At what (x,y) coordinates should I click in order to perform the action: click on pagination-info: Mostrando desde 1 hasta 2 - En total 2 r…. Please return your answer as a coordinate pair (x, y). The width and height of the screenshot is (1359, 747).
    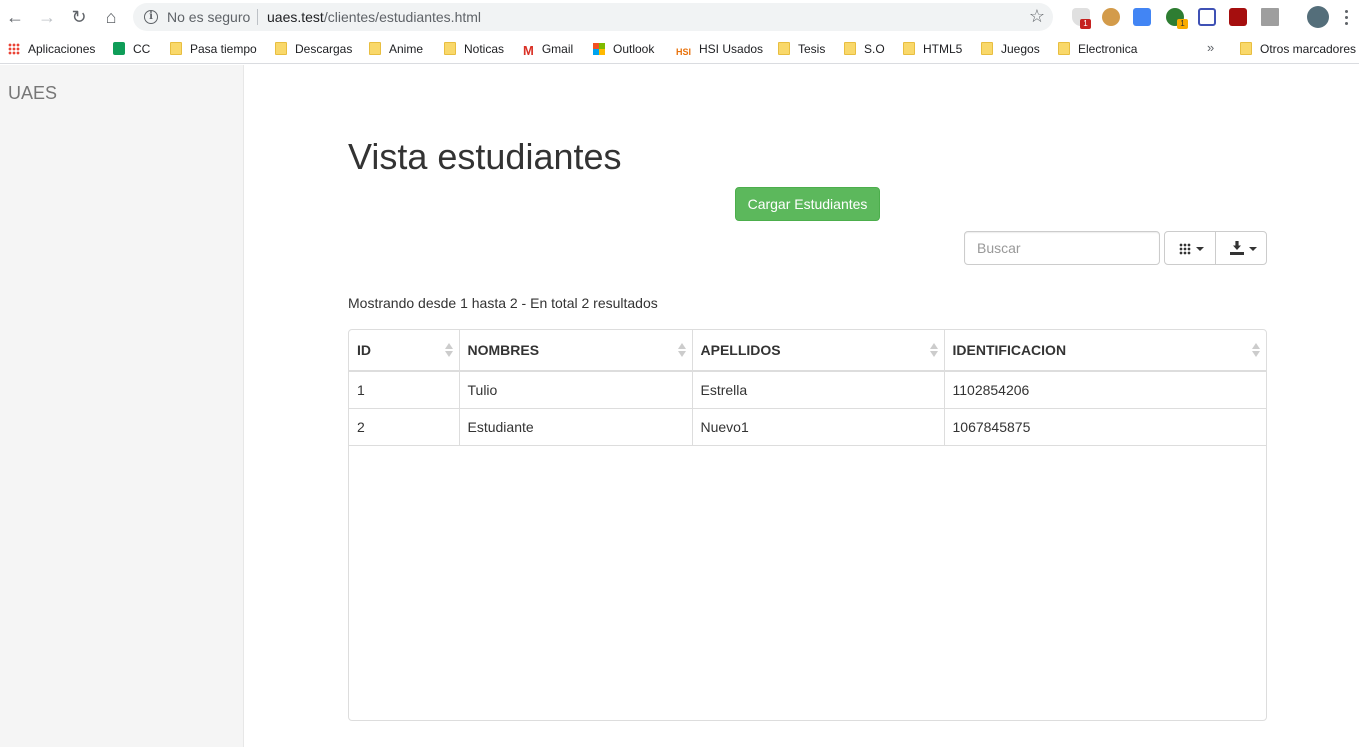
    Looking at the image, I should click on (503, 303).